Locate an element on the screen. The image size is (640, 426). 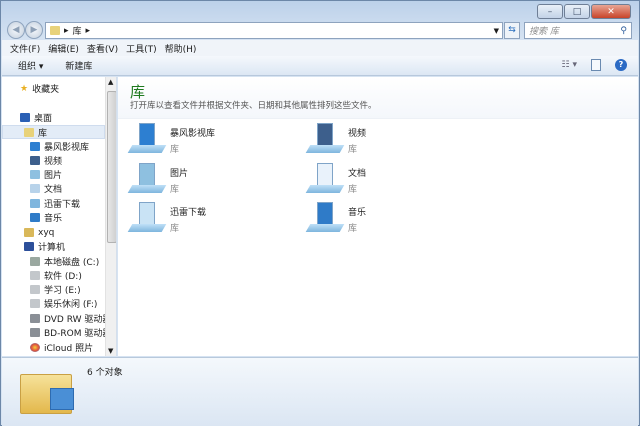
nav-drive-e: 学习 (E:) is located at coordinates (55, 289).